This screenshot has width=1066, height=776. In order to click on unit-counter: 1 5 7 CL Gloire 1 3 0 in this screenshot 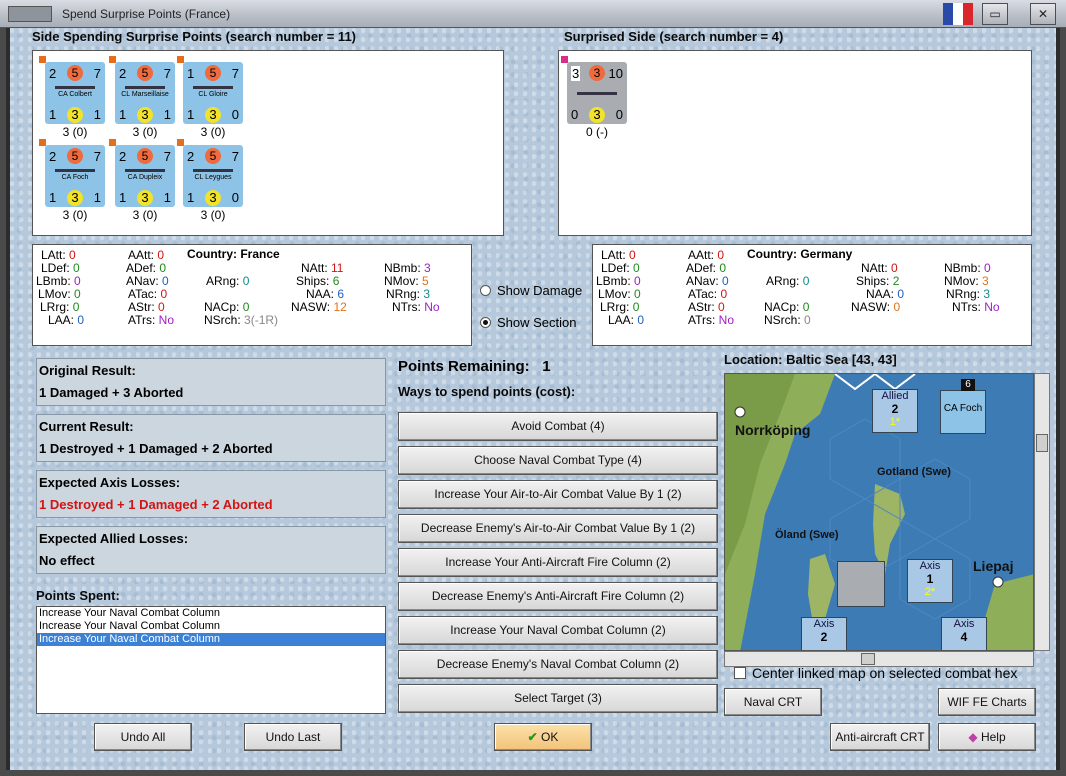, I will do `click(210, 90)`.